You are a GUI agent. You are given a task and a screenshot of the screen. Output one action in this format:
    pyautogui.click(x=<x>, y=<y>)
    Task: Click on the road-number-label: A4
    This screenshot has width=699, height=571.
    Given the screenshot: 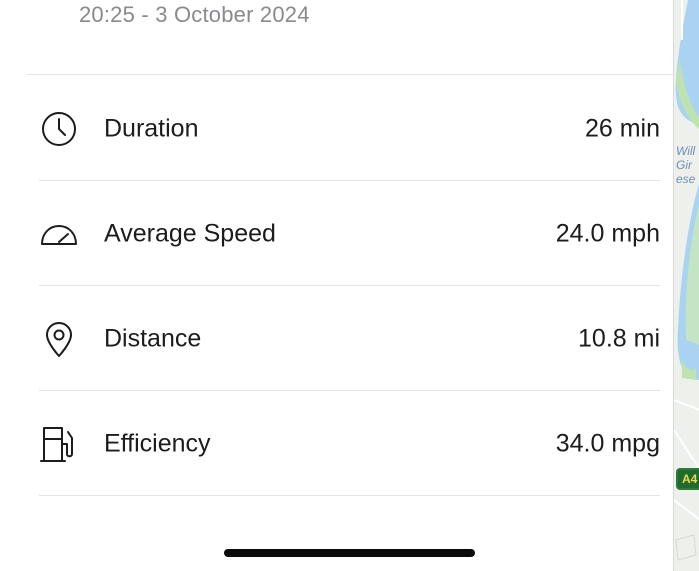 What is the action you would take?
    pyautogui.click(x=690, y=479)
    